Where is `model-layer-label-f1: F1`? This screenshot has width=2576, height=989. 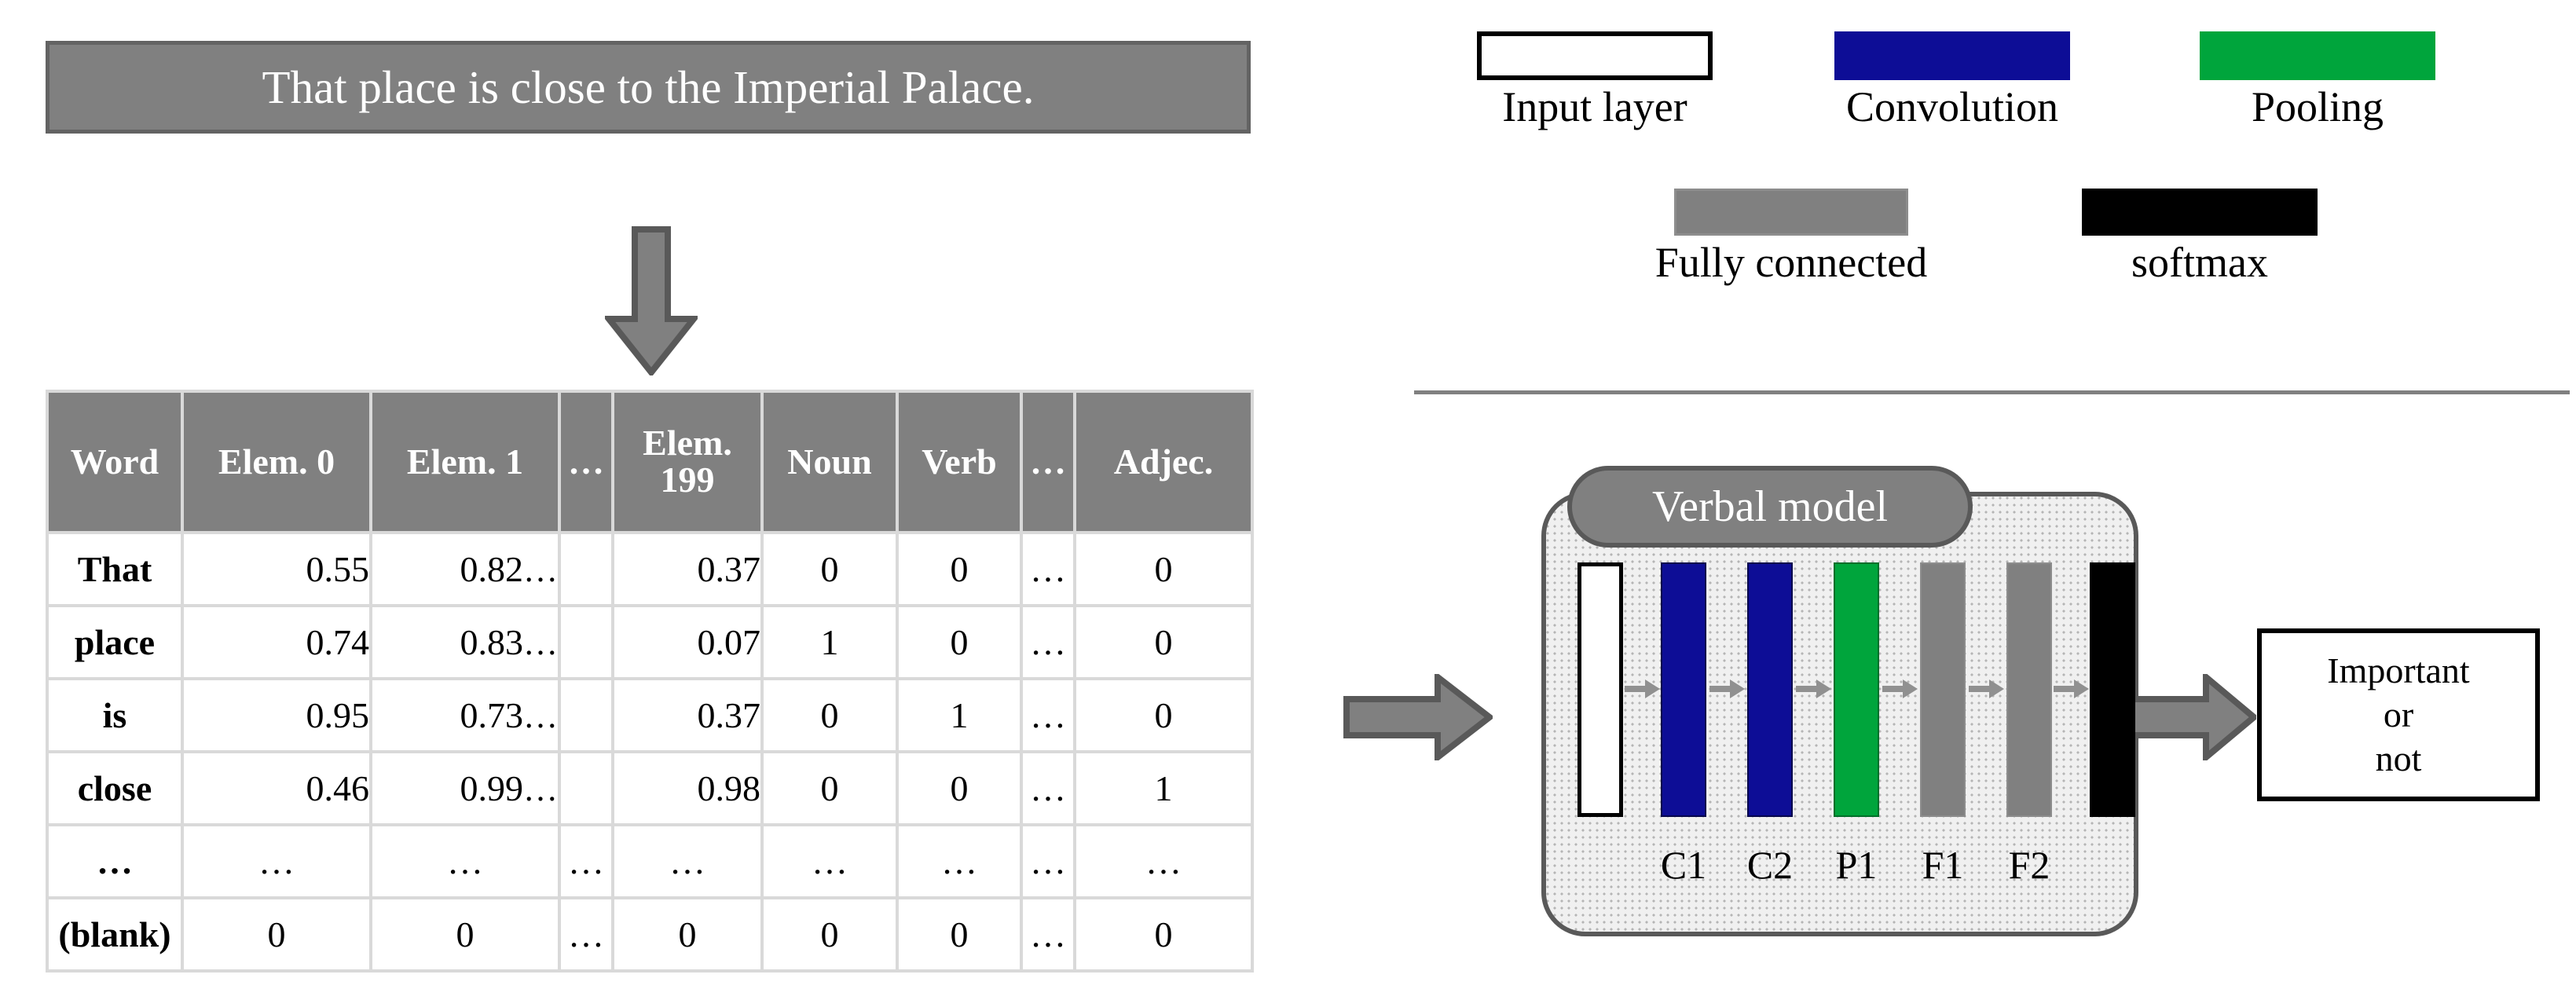
model-layer-label-f1: F1 is located at coordinates (1943, 865).